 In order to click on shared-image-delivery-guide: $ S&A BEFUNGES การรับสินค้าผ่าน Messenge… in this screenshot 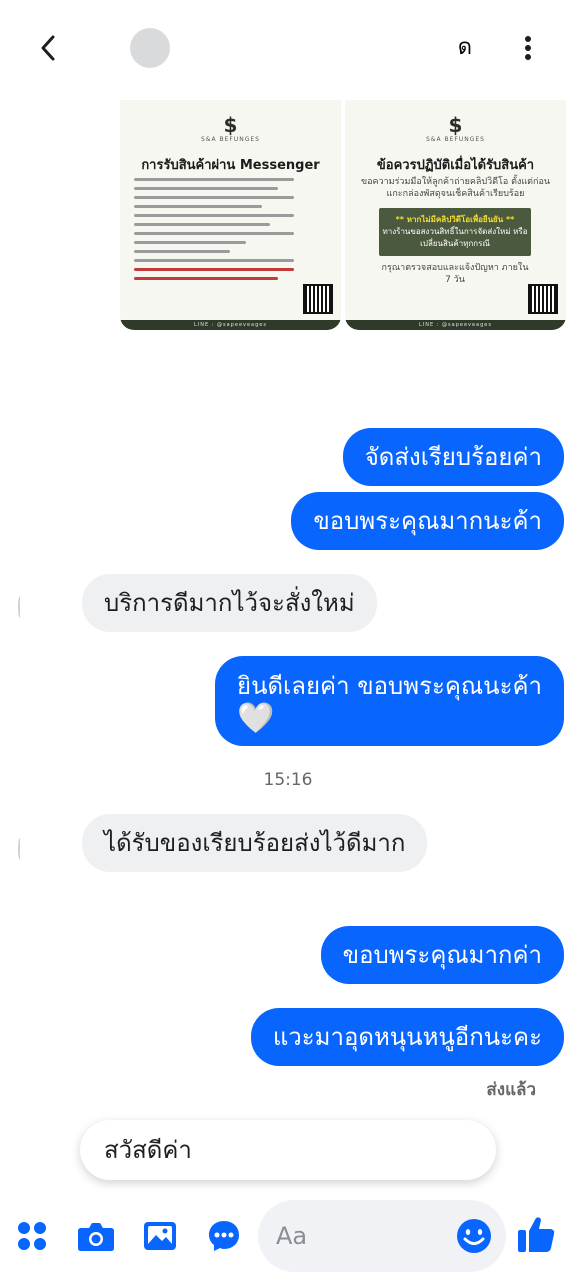, I will do `click(230, 215)`.